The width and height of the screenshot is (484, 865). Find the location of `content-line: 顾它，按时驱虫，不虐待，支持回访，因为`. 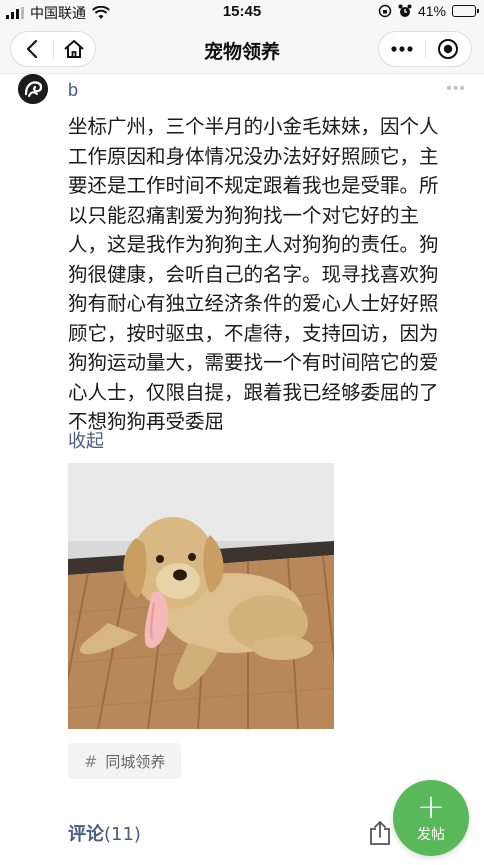

content-line: 顾它，按时驱虫，不虐待，支持回访，因为 is located at coordinates (253, 333).